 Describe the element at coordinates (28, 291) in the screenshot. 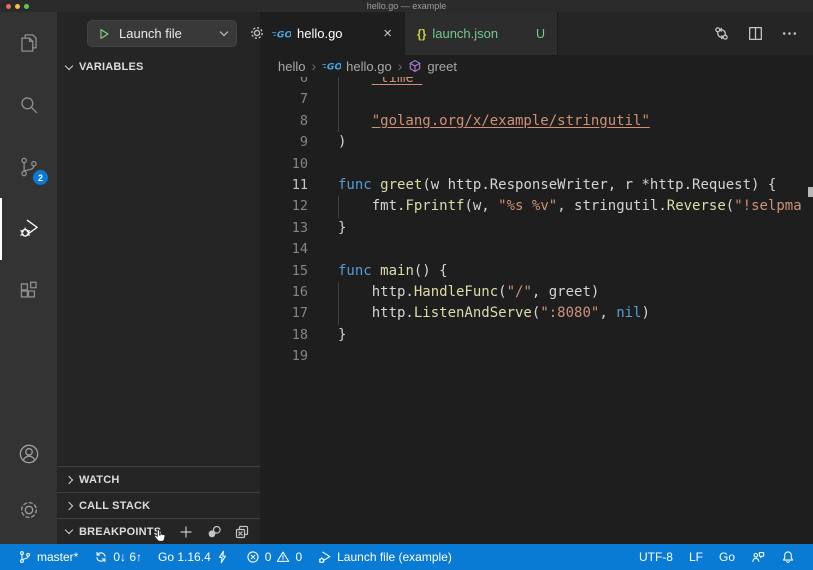

I see `activity-item-extensions` at that location.